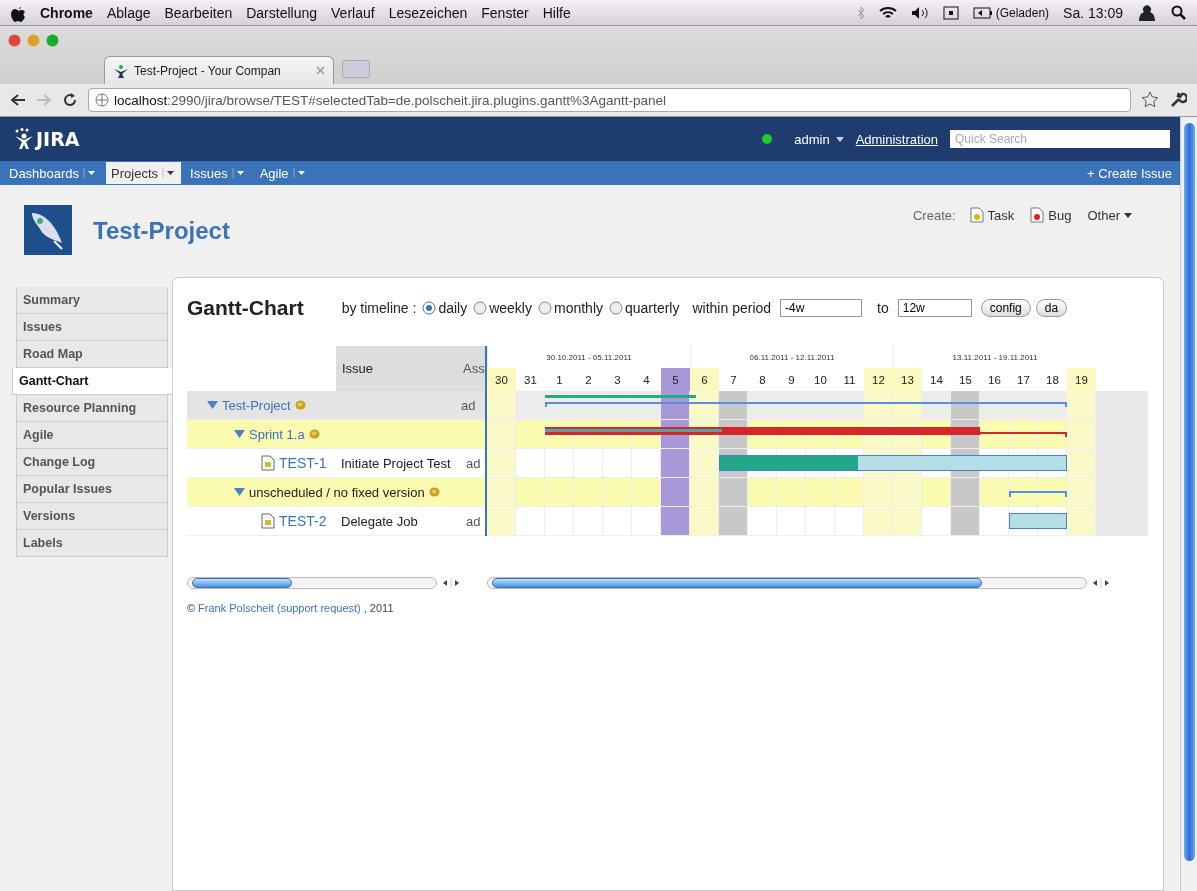  I want to click on administration-link: Administration, so click(896, 139).